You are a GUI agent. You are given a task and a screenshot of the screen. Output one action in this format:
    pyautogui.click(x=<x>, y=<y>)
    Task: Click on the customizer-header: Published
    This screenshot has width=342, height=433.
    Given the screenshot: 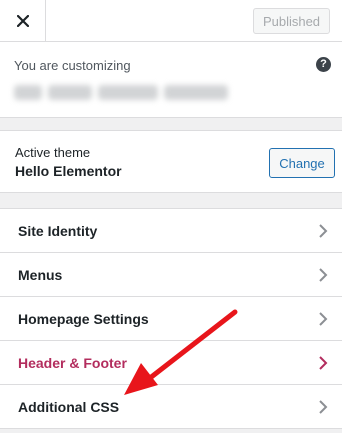 What is the action you would take?
    pyautogui.click(x=171, y=21)
    